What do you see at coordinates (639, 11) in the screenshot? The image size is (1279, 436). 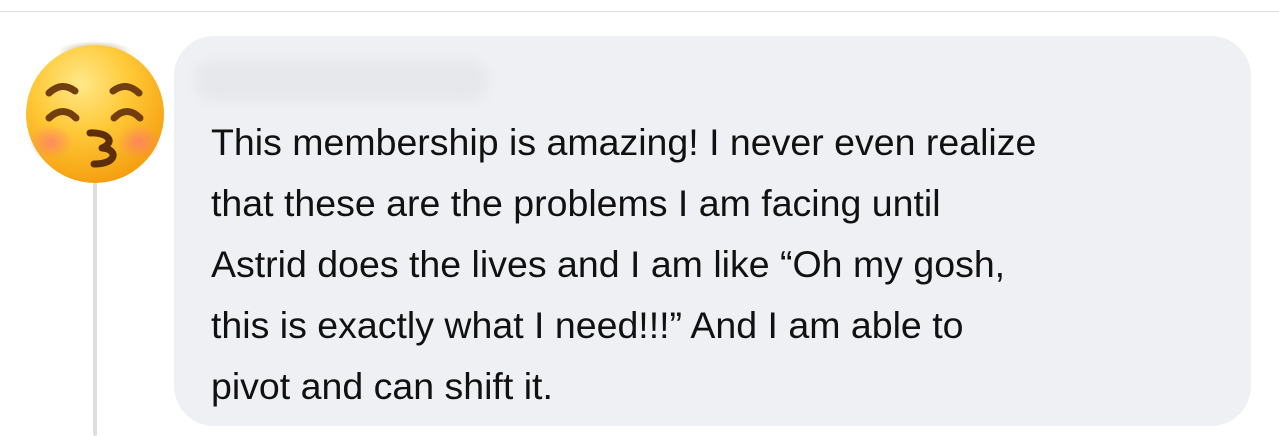 I see `top-divider` at bounding box center [639, 11].